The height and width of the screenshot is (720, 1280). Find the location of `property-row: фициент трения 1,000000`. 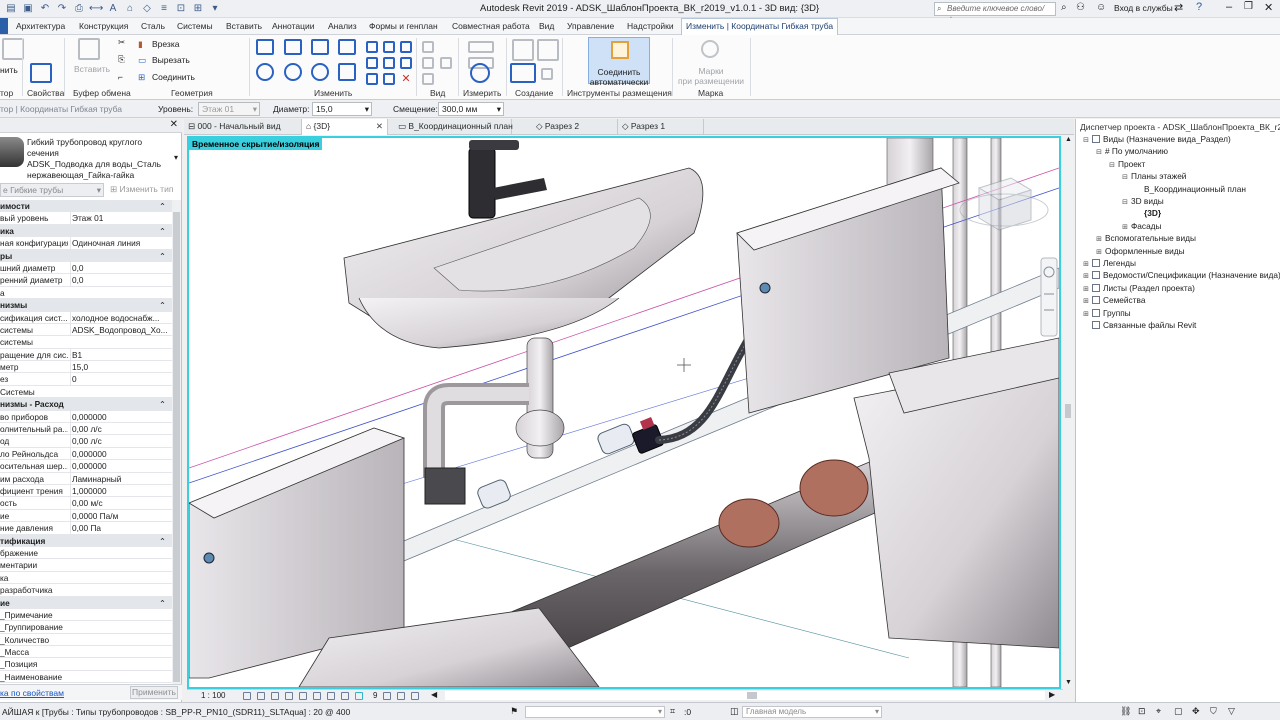

property-row: фициент трения 1,000000 is located at coordinates (86, 491).